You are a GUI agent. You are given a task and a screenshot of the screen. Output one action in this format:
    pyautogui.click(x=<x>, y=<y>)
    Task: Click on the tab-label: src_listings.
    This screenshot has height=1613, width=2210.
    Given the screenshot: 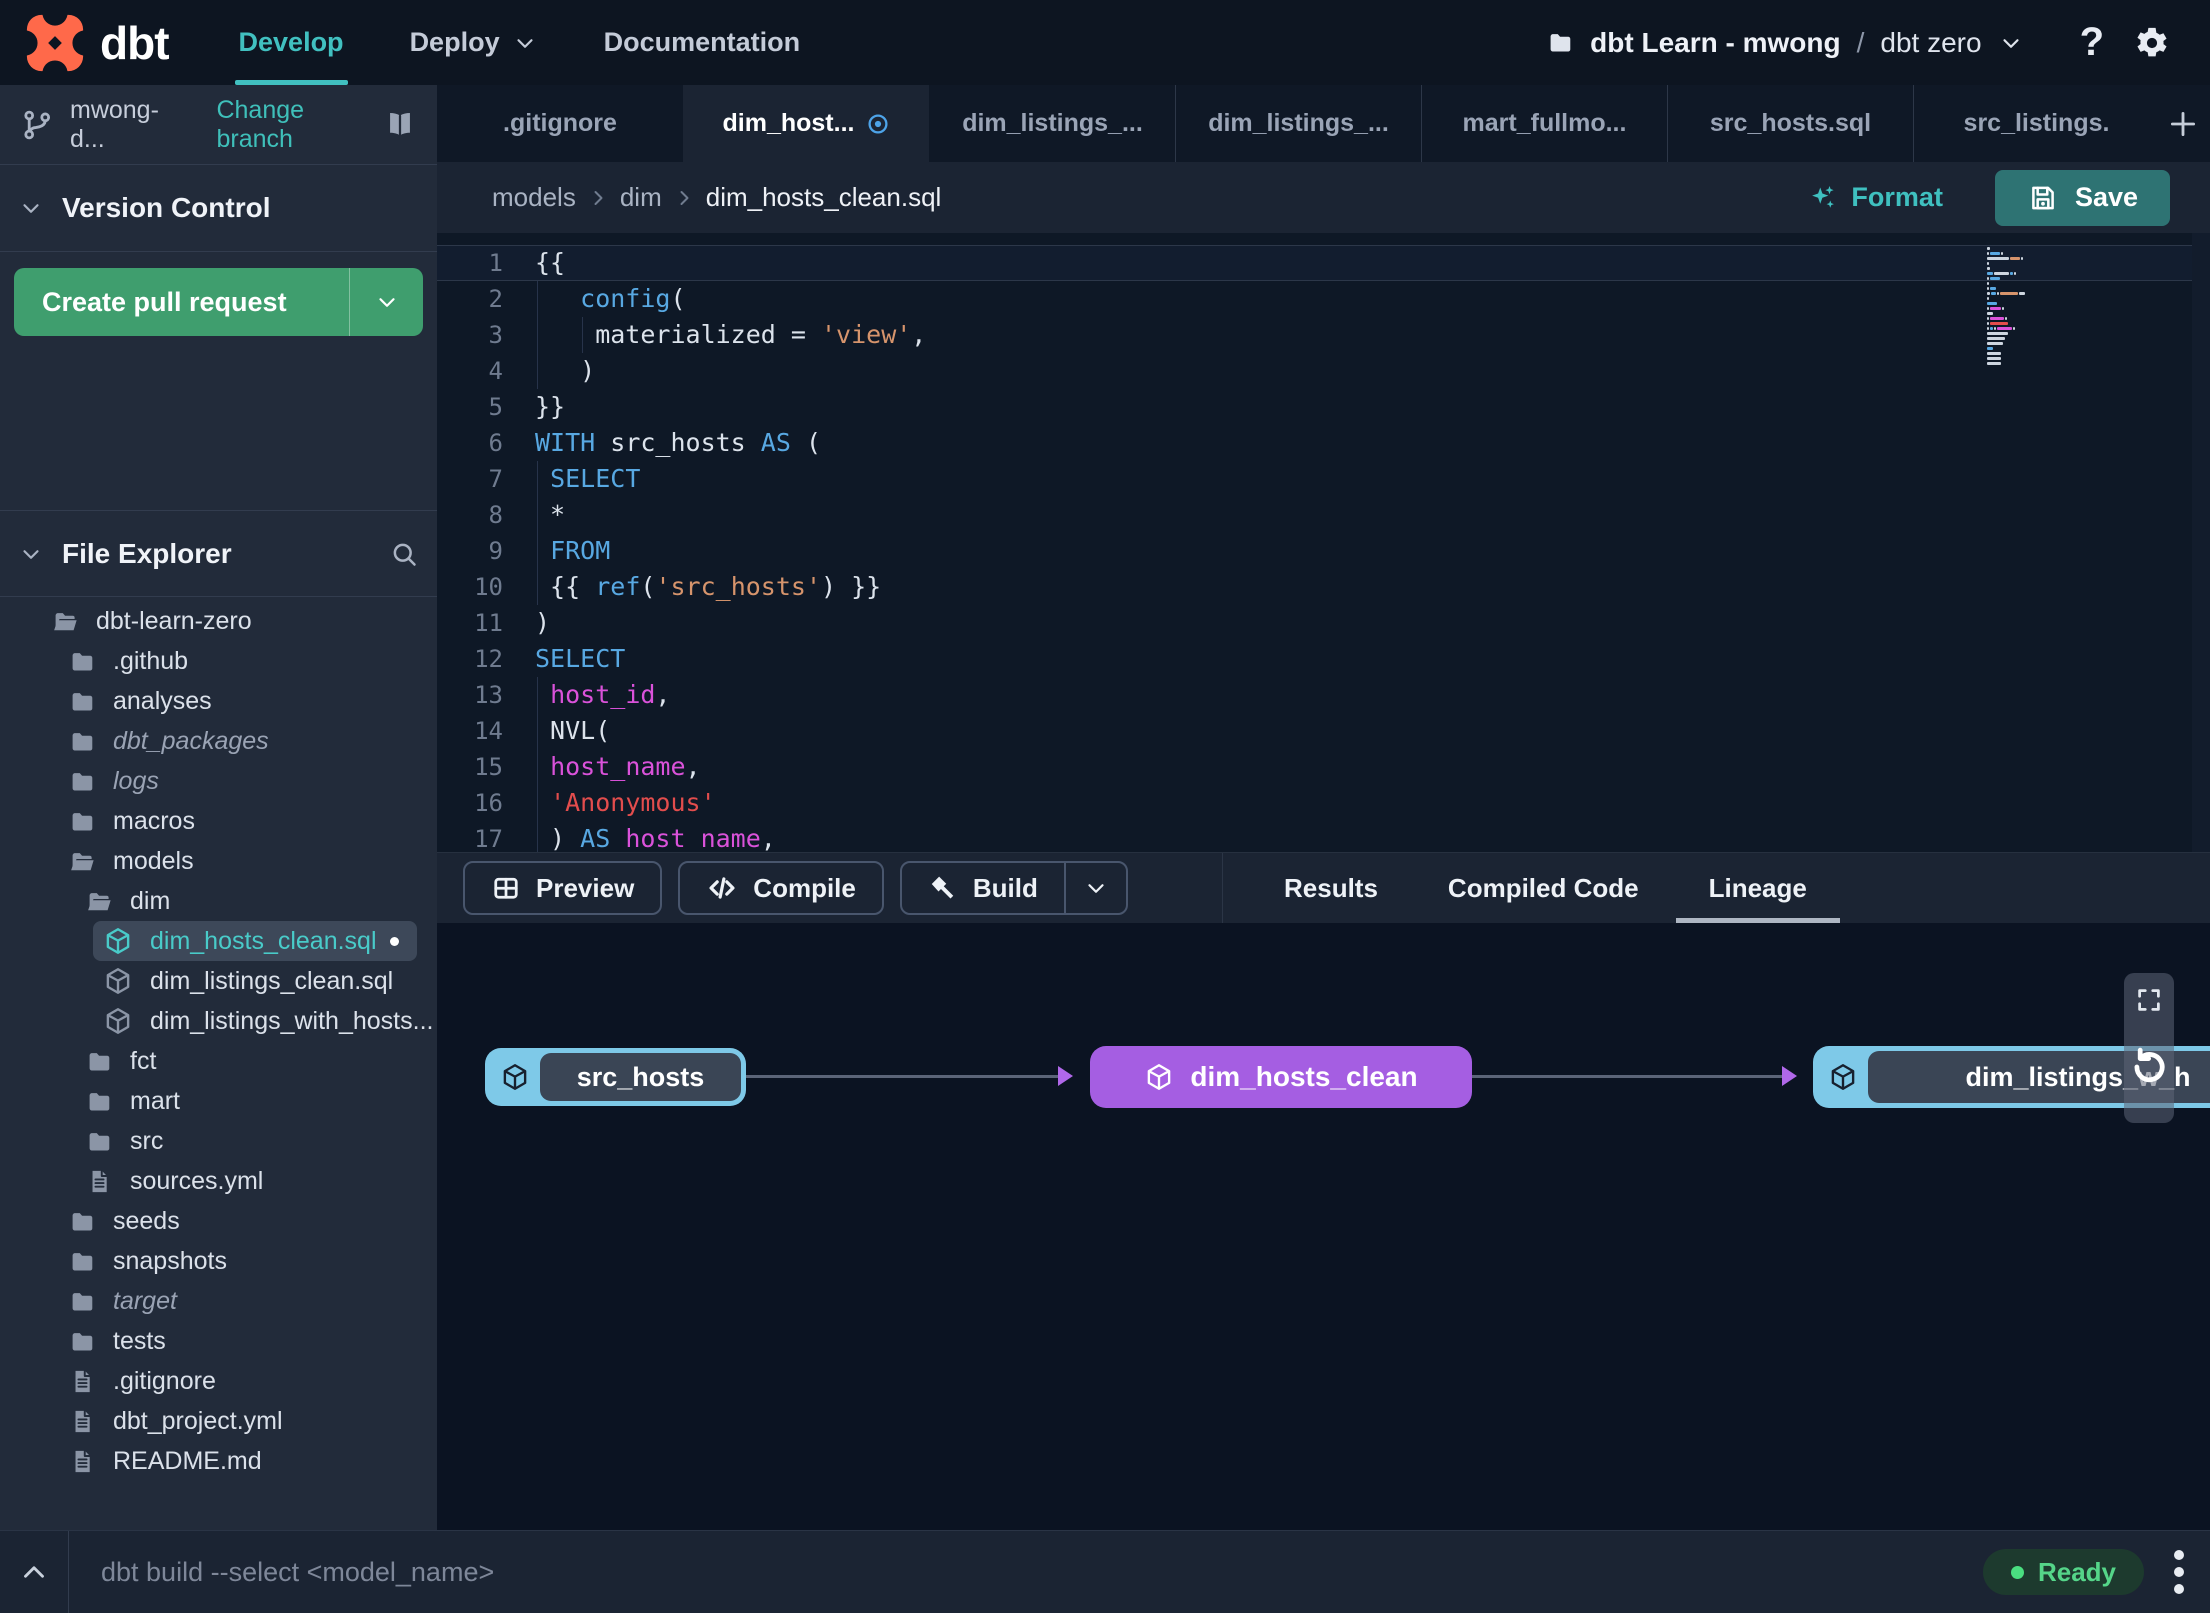 What is the action you would take?
    pyautogui.click(x=2036, y=123)
    